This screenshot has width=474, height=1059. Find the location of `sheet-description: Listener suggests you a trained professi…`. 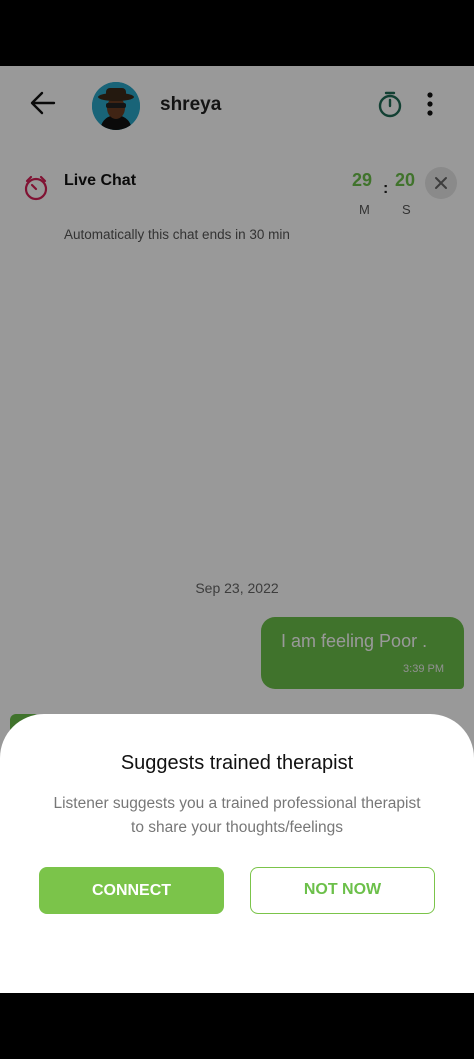

sheet-description: Listener suggests you a trained professi… is located at coordinates (237, 815).